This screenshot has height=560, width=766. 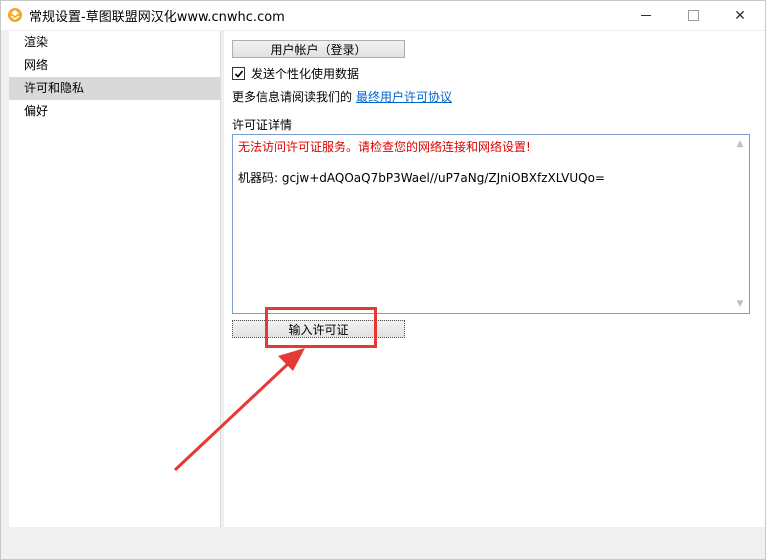 I want to click on close-button: ✕, so click(x=740, y=15).